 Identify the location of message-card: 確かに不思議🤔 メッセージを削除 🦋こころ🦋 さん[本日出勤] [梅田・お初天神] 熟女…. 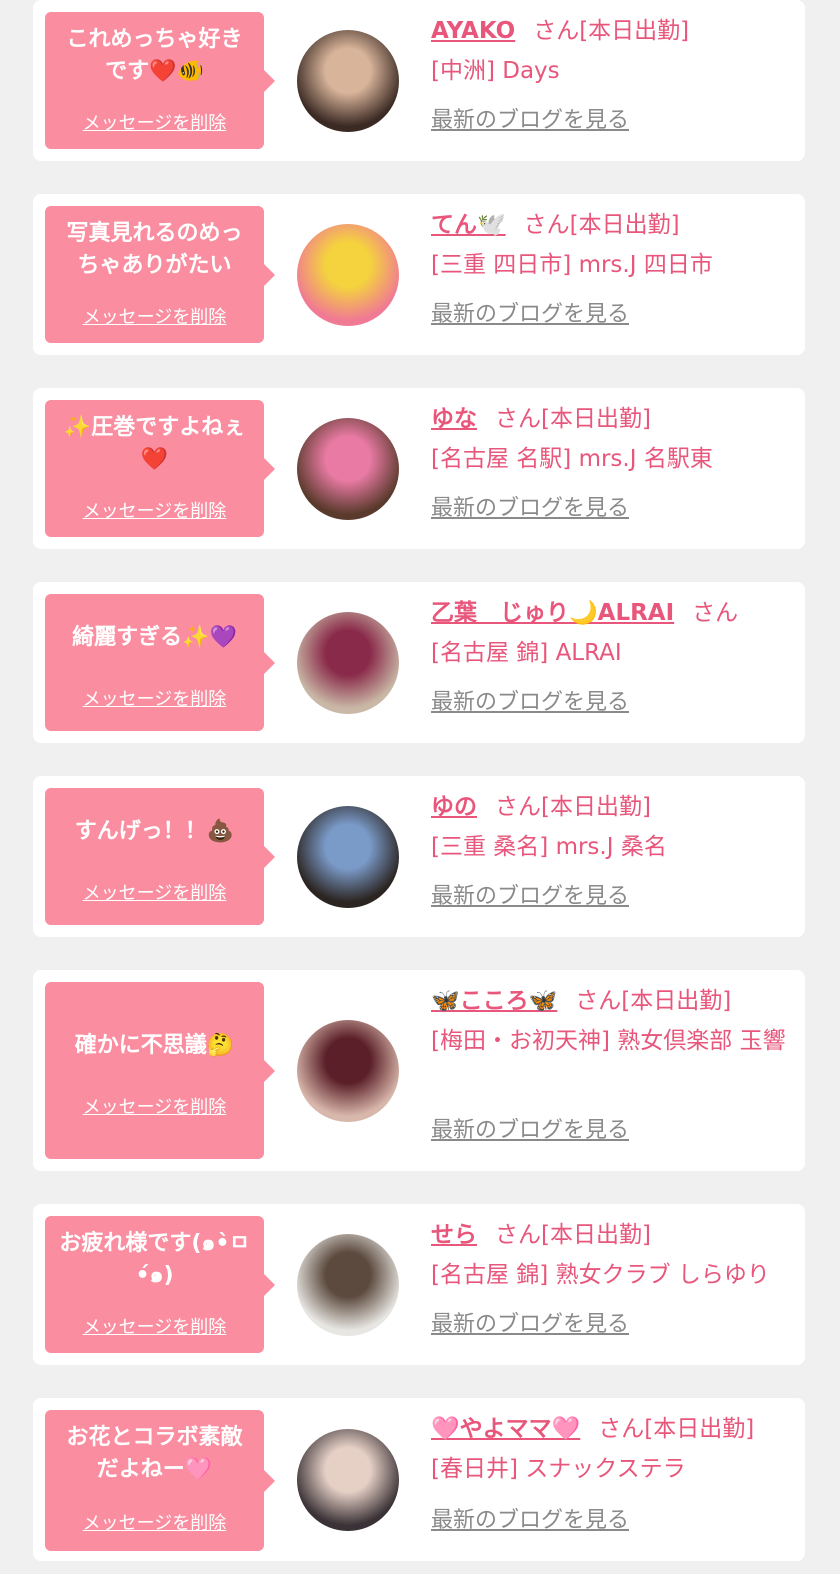
(419, 1070).